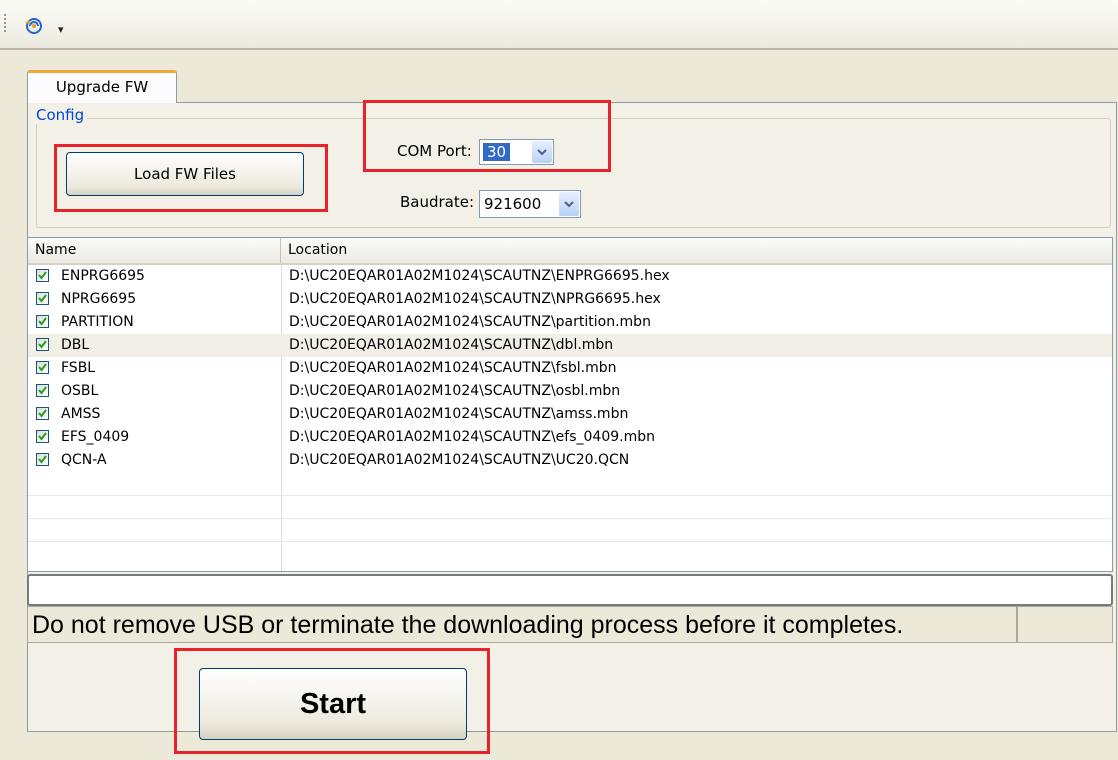 The image size is (1118, 760). Describe the element at coordinates (191, 178) in the screenshot. I see `highlight-box-load-fw` at that location.